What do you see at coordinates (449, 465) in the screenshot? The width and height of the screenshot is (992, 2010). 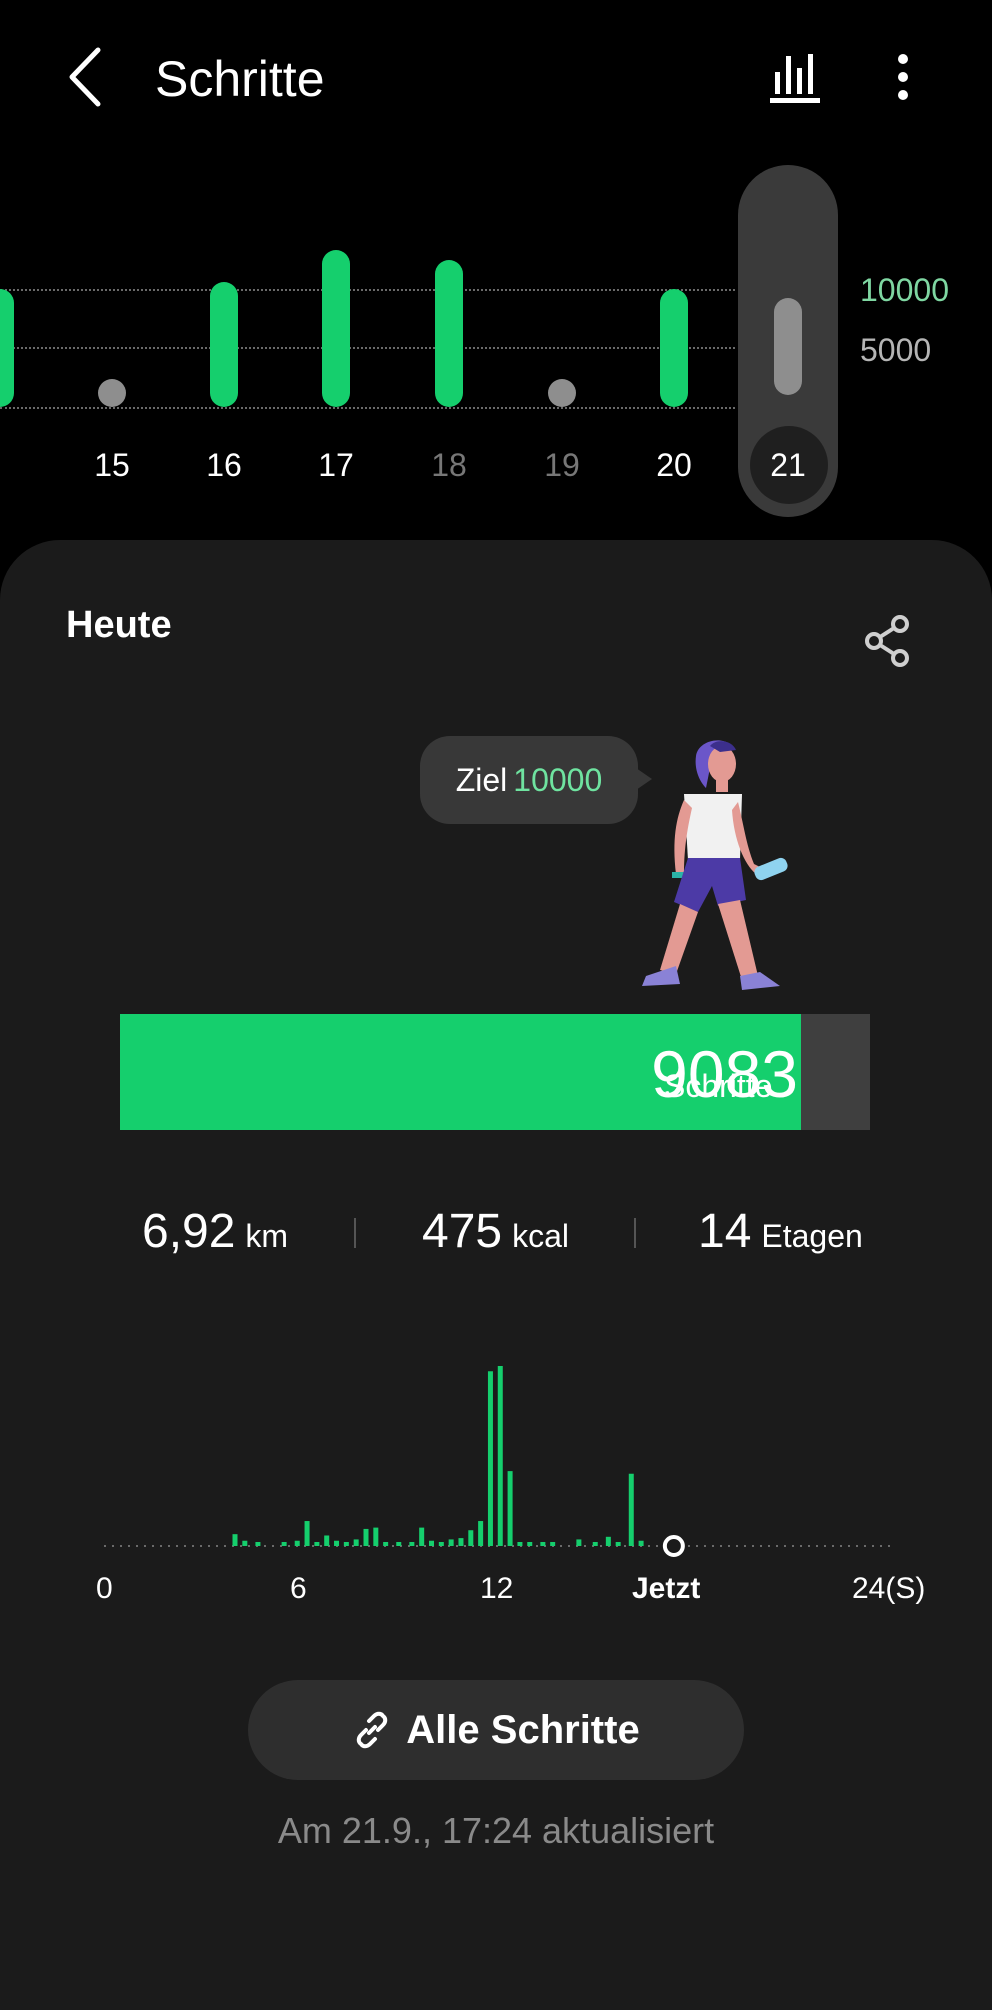 I see `day-label: 18` at bounding box center [449, 465].